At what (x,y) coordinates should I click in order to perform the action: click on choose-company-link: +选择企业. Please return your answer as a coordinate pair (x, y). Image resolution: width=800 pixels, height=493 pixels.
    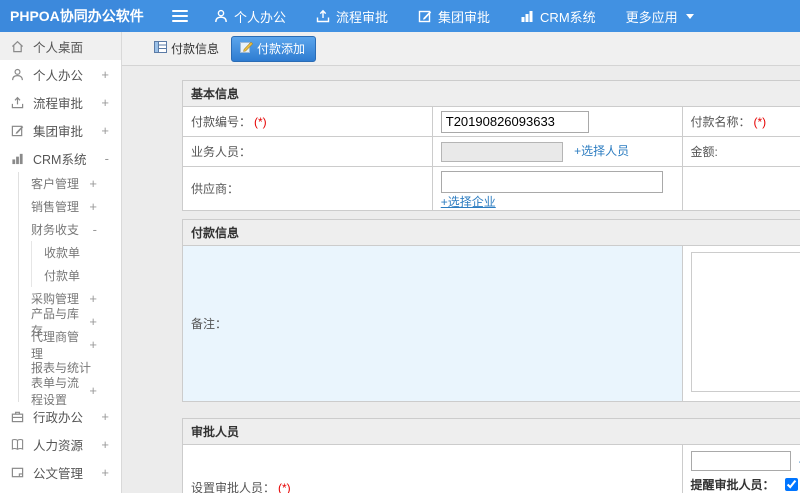
    Looking at the image, I should click on (468, 202).